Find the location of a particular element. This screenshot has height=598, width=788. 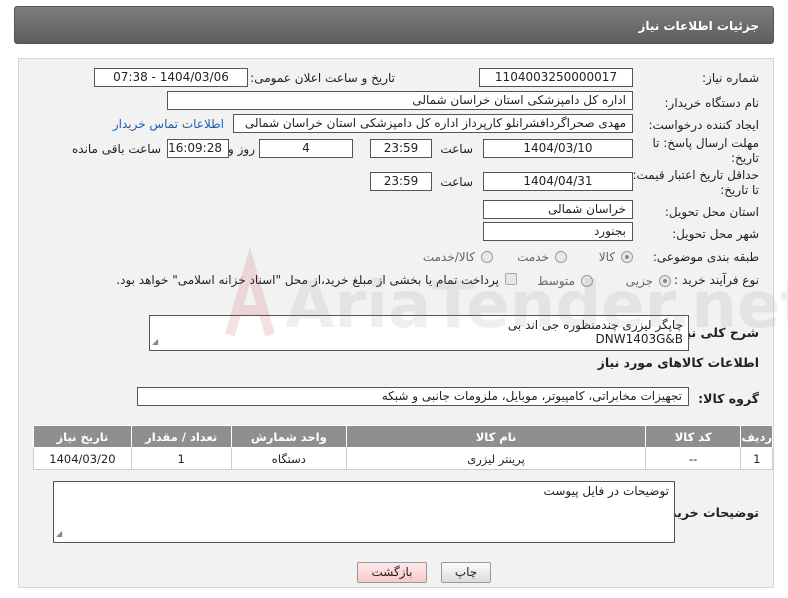

summary-line-1: چاپگر لیزری چندمنظوره جی اند بی is located at coordinates (595, 325).